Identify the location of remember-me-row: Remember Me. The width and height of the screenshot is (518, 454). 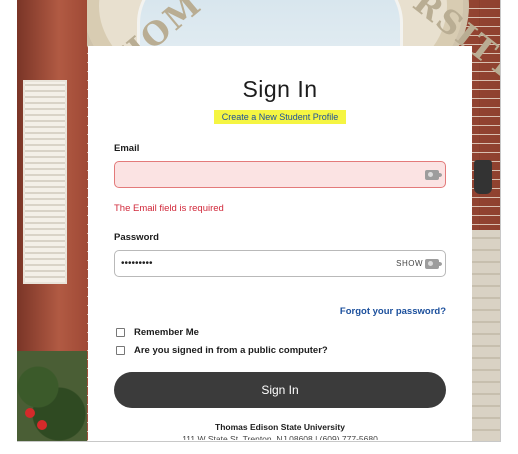
(280, 332).